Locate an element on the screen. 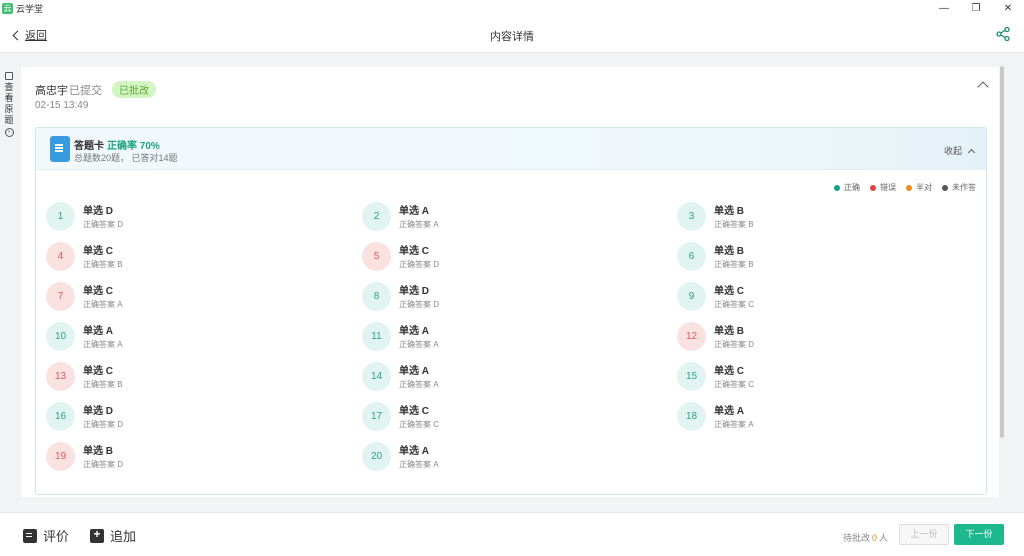  question-number: 4 is located at coordinates (60, 256).